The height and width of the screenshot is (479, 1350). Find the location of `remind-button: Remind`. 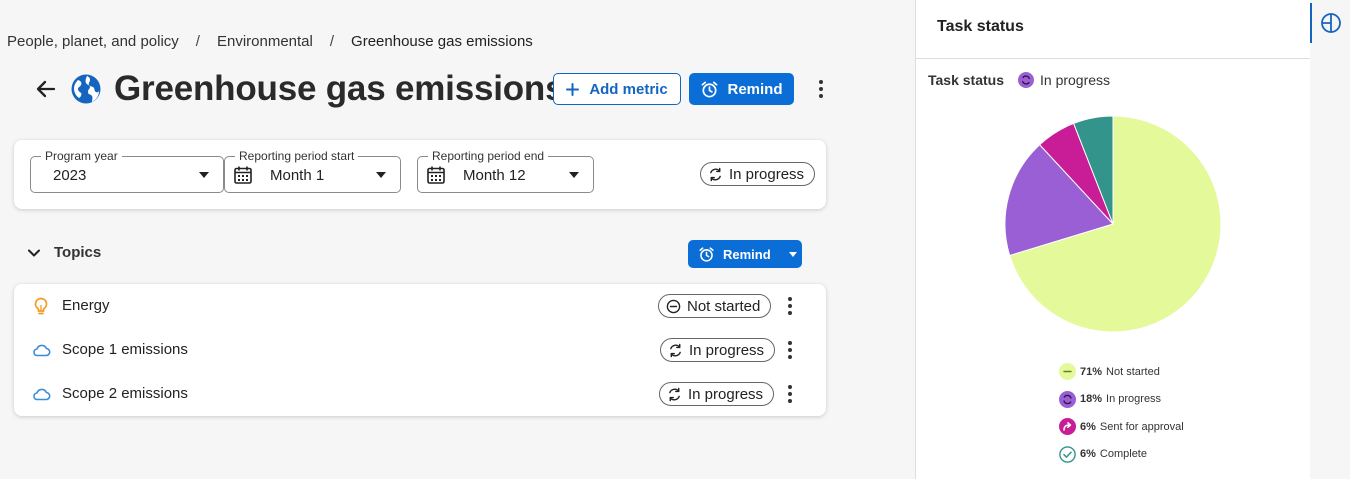

remind-button: Remind is located at coordinates (741, 89).